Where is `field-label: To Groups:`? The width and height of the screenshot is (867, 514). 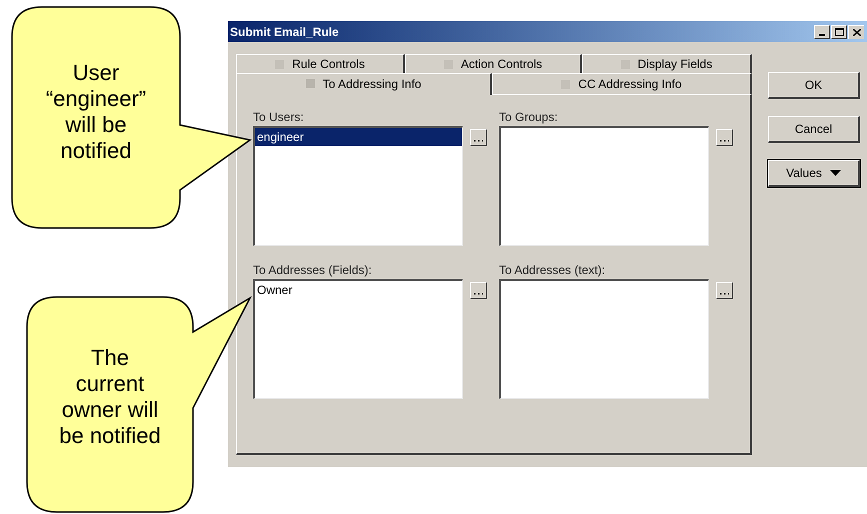
field-label: To Groups: is located at coordinates (529, 117).